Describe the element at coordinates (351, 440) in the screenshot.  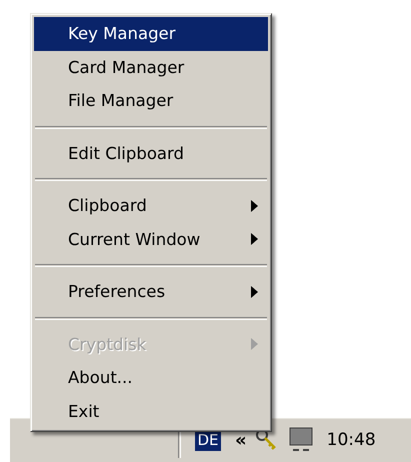
I see `clock: 10:48` at that location.